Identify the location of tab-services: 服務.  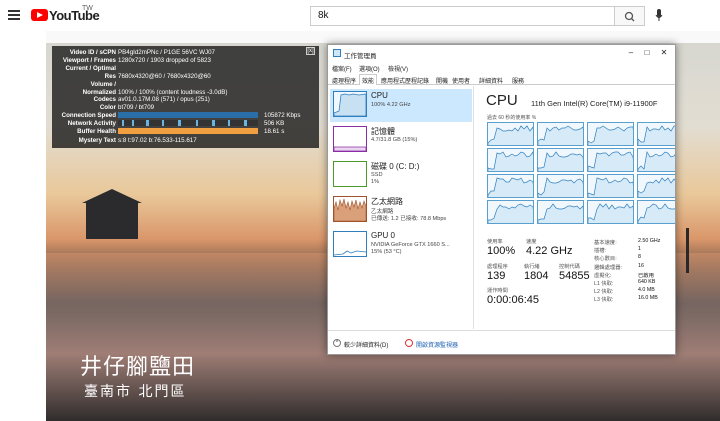
(518, 80).